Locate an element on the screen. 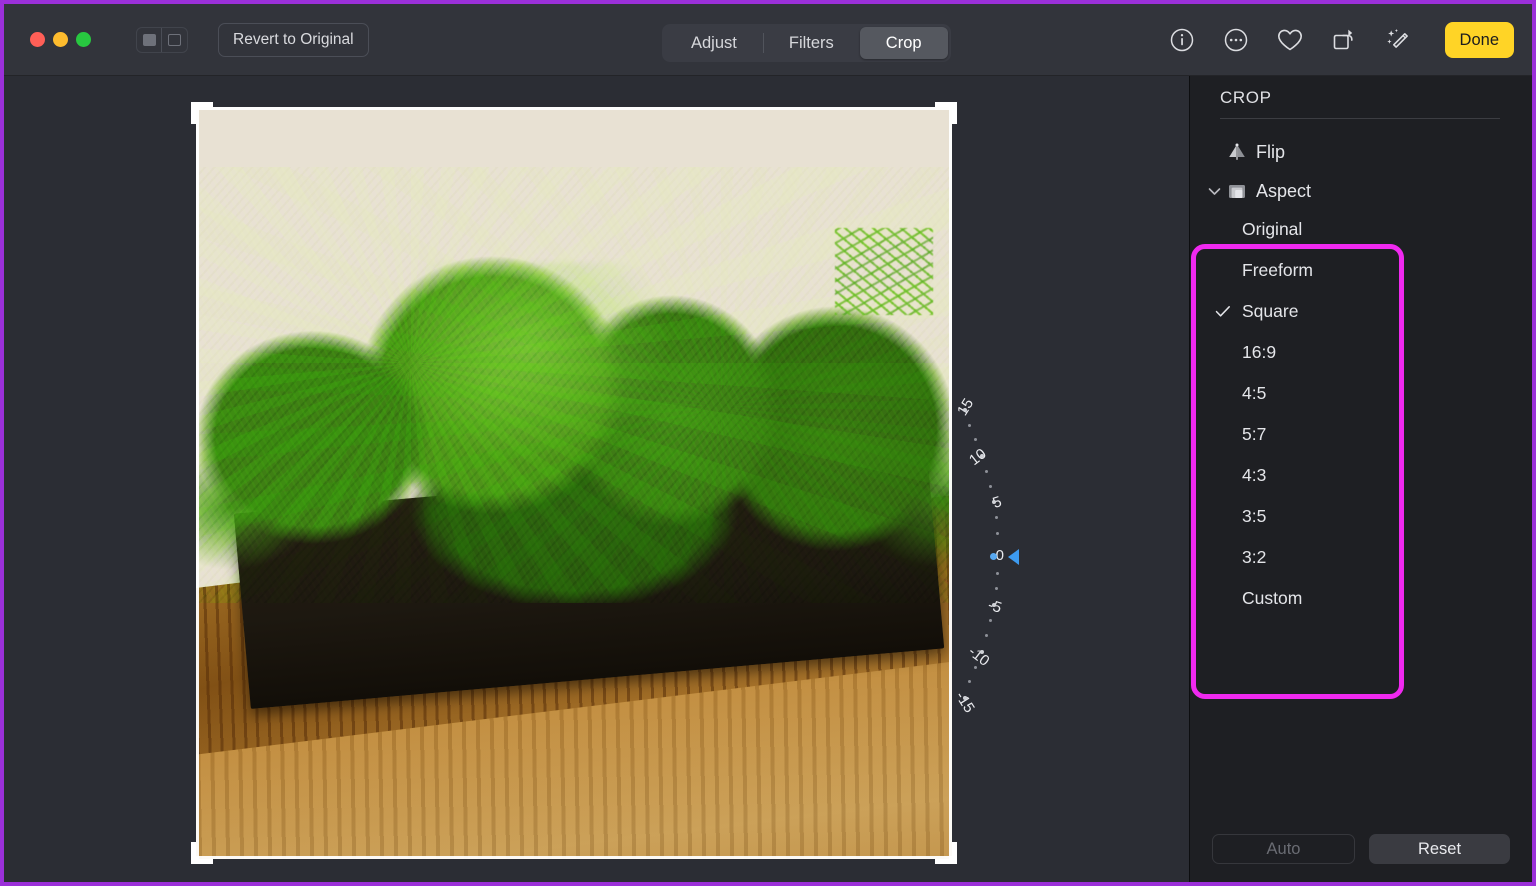 The image size is (1536, 886). dial-label-0: 0 is located at coordinates (999, 555).